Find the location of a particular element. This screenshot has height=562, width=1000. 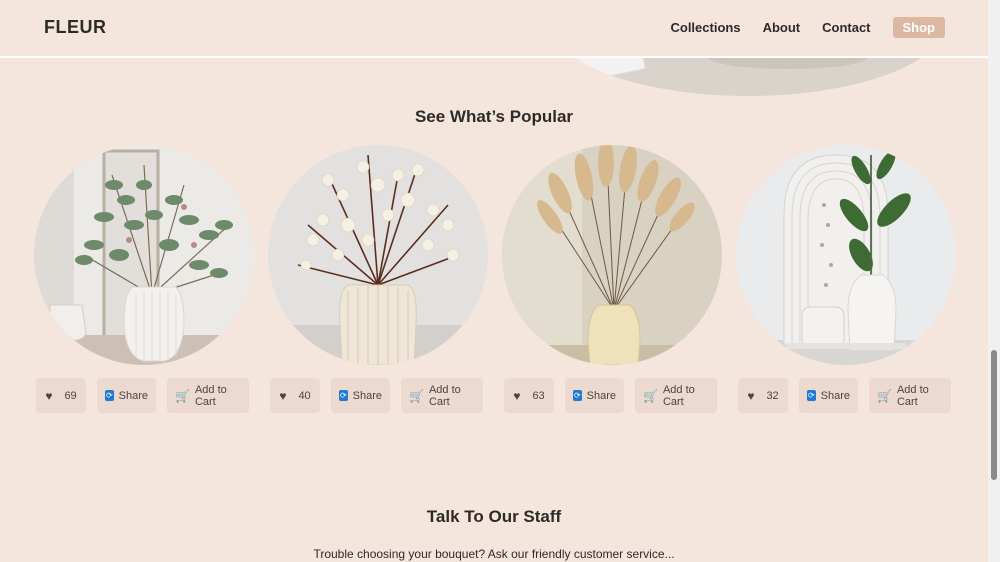

product-card: ♥ 32 ⟳ Share 🛒 Add to Cart is located at coordinates (846, 279).